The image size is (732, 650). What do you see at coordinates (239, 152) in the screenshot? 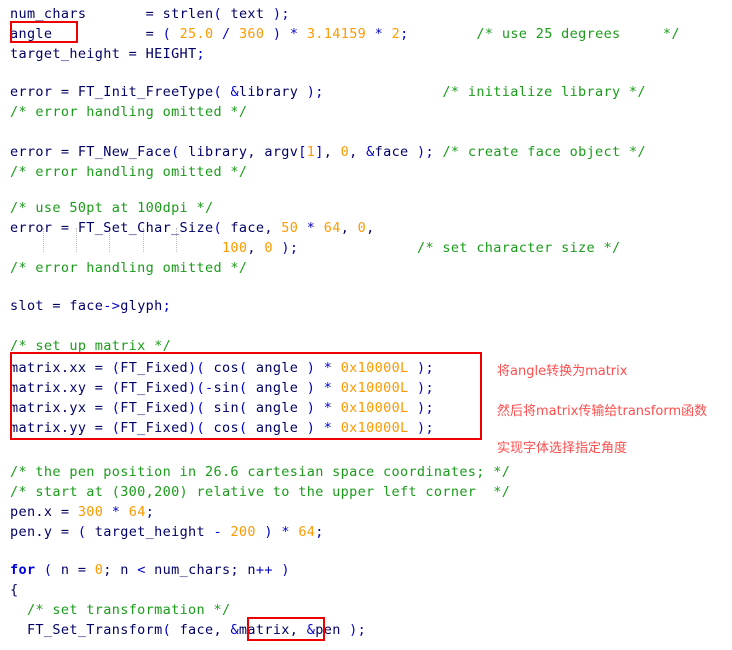
I see `code-token: library, argv` at bounding box center [239, 152].